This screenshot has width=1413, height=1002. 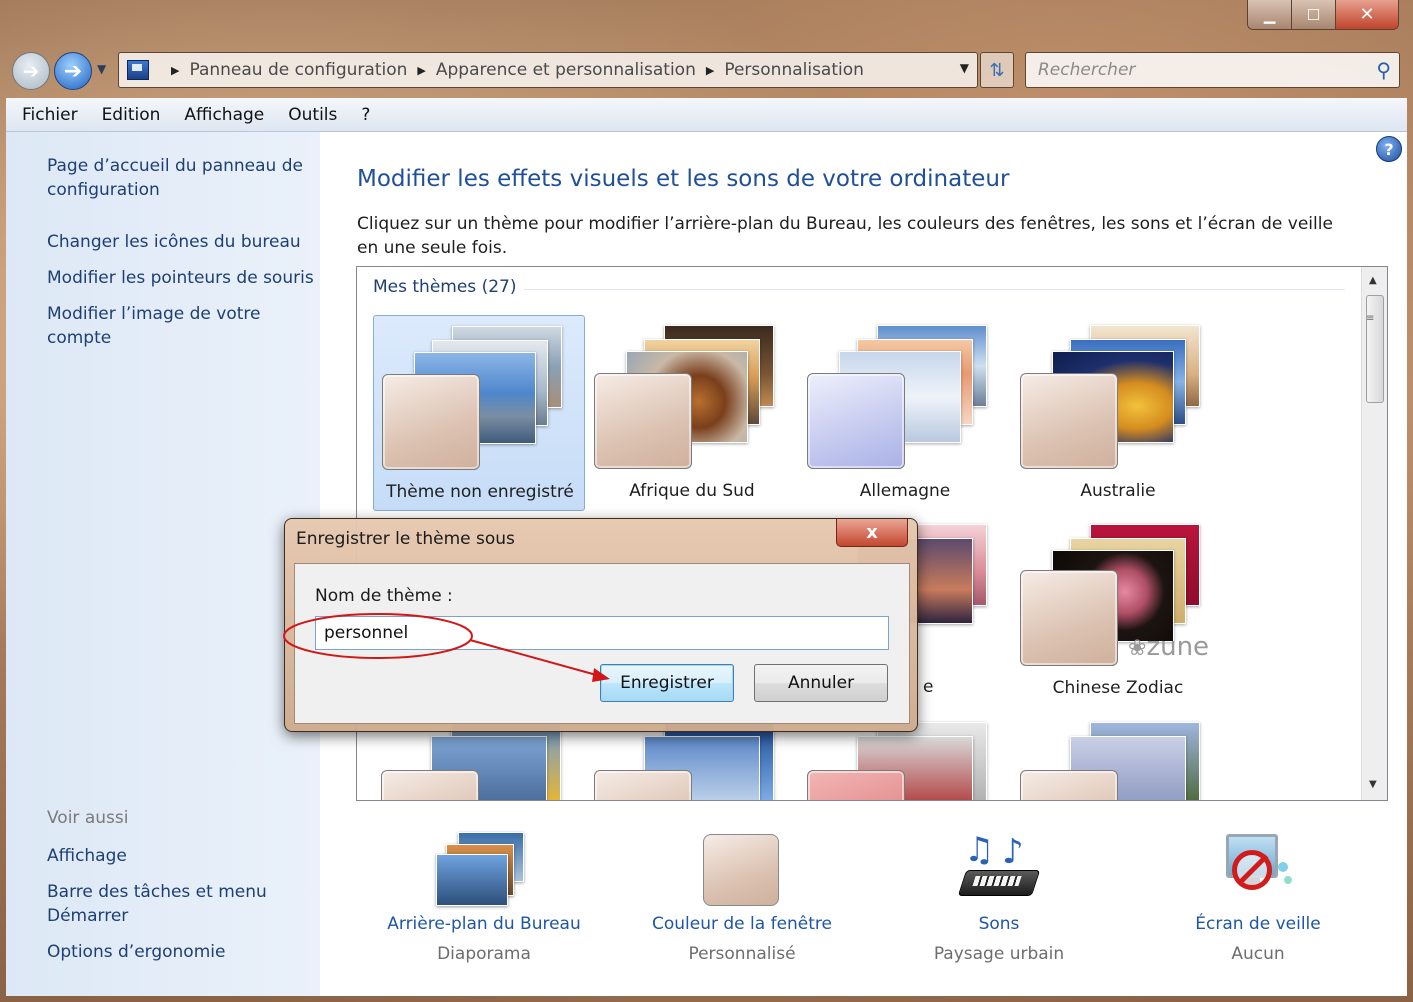 I want to click on theme-label: Australie, so click(x=1118, y=491).